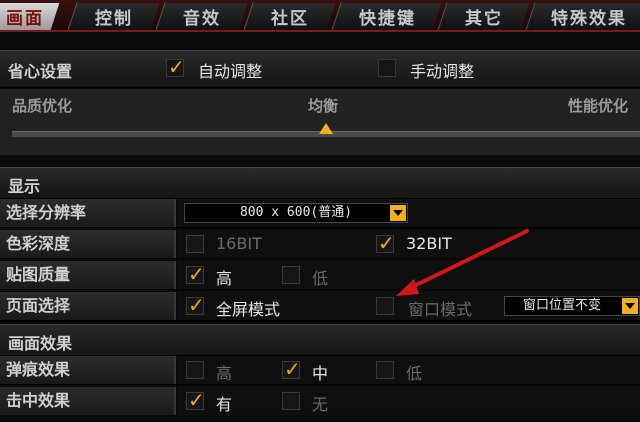 The image size is (640, 422). I want to click on tab-special-effects: 特殊效果, so click(582, 16).